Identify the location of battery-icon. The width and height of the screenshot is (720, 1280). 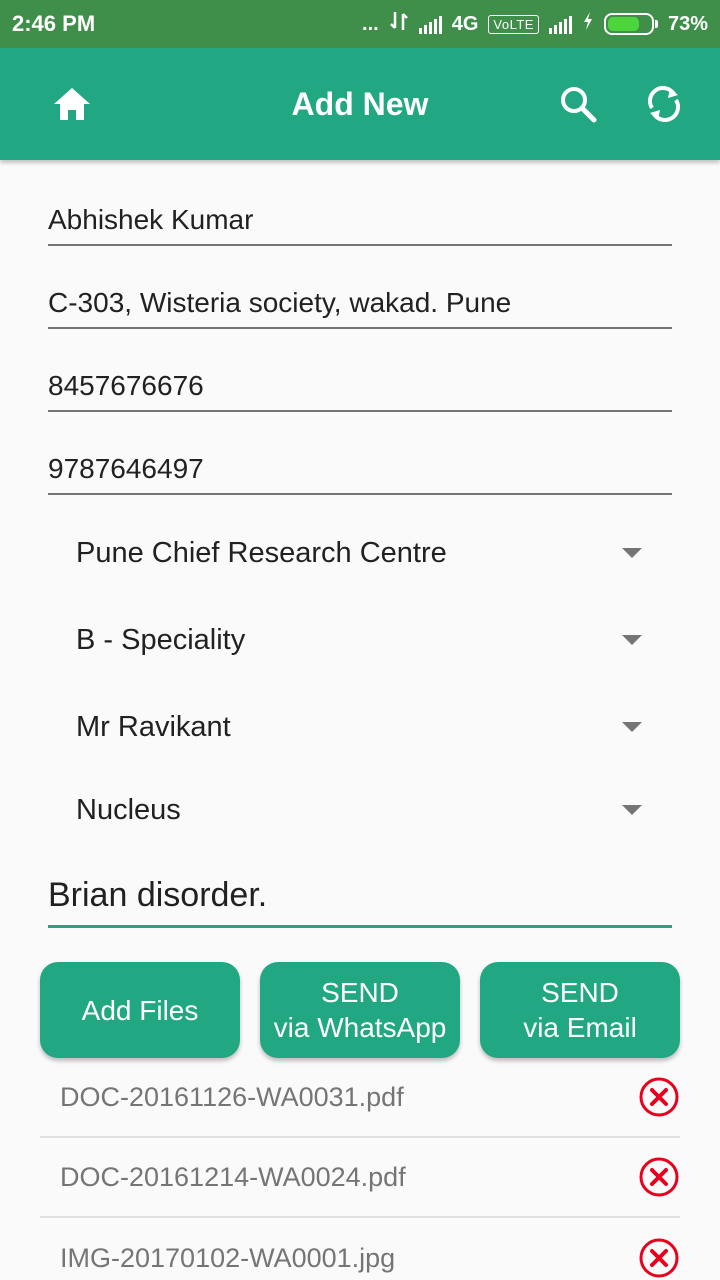
(630, 24).